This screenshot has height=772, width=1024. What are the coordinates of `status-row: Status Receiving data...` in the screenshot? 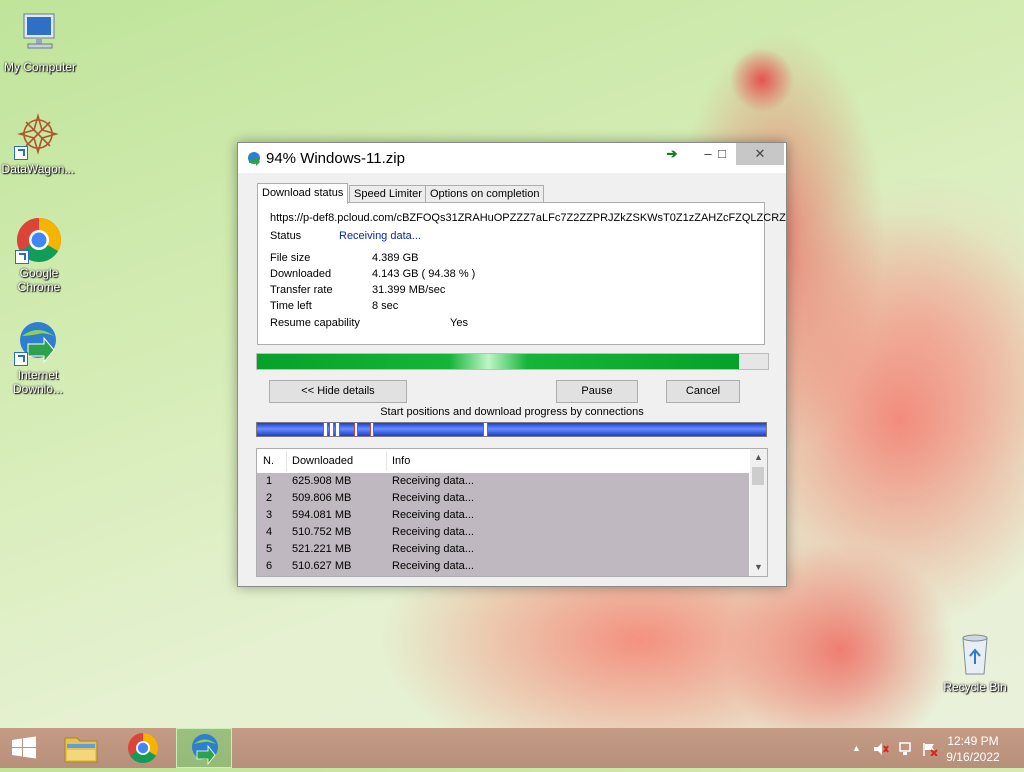 It's located at (345, 236).